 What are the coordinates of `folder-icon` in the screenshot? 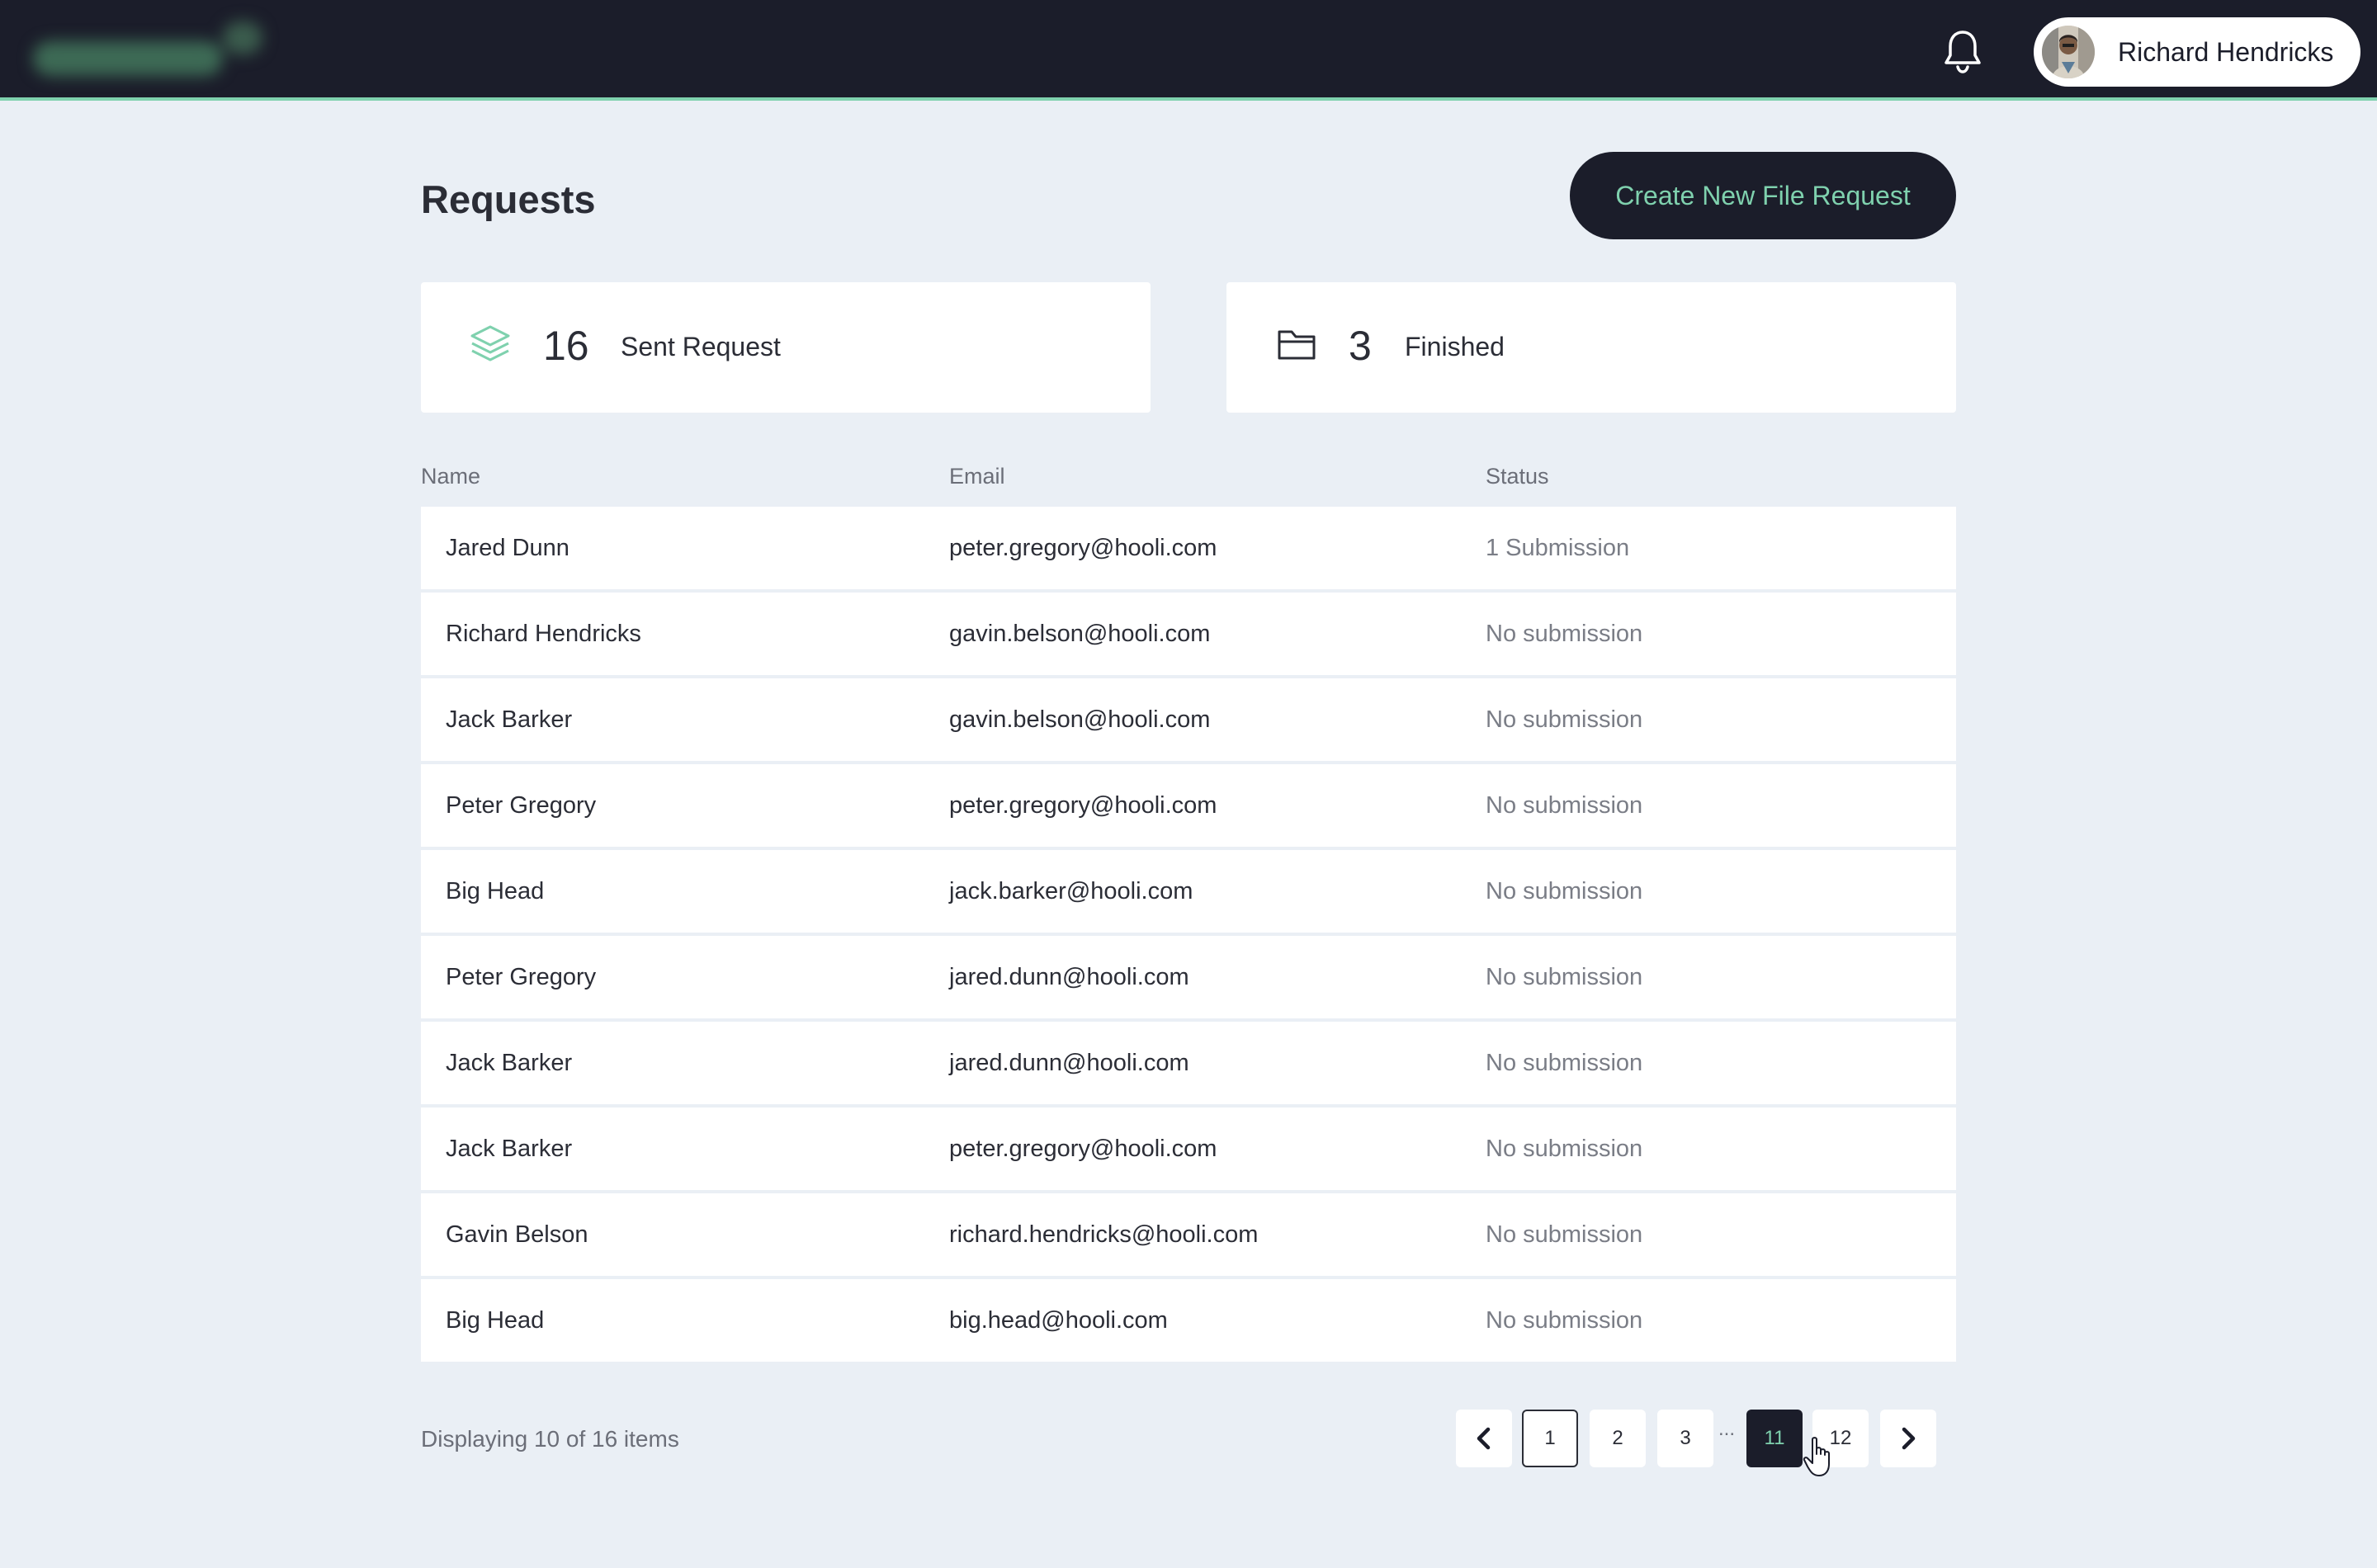 It's located at (1297, 345).